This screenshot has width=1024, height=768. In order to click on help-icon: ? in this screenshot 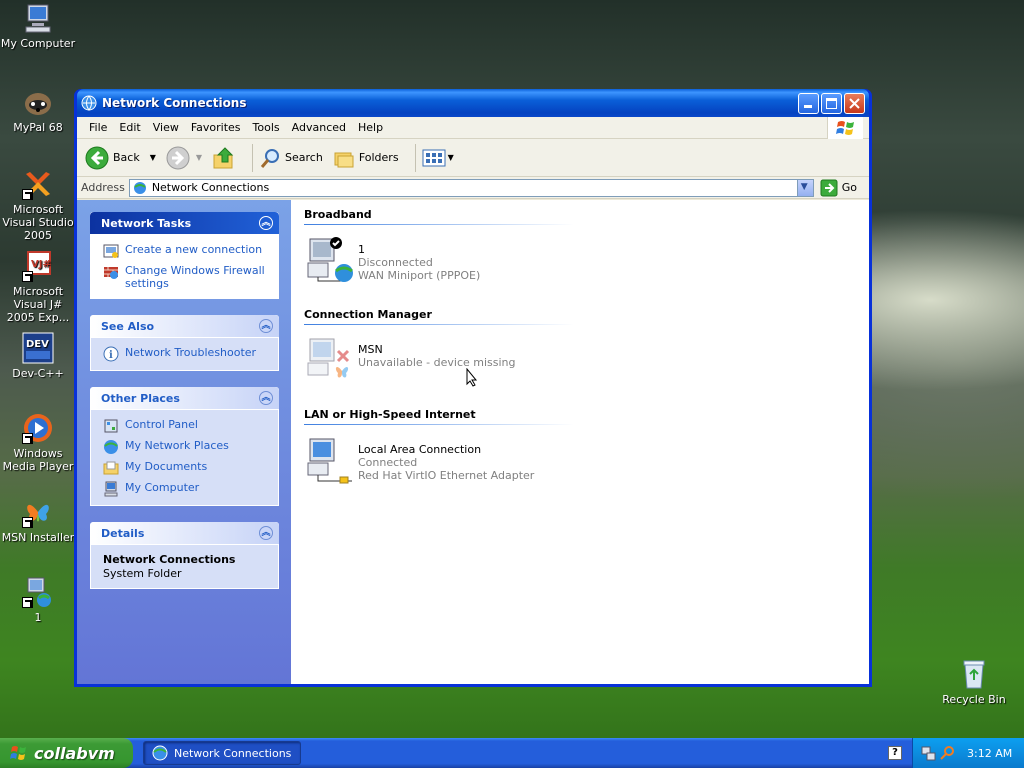, I will do `click(895, 753)`.